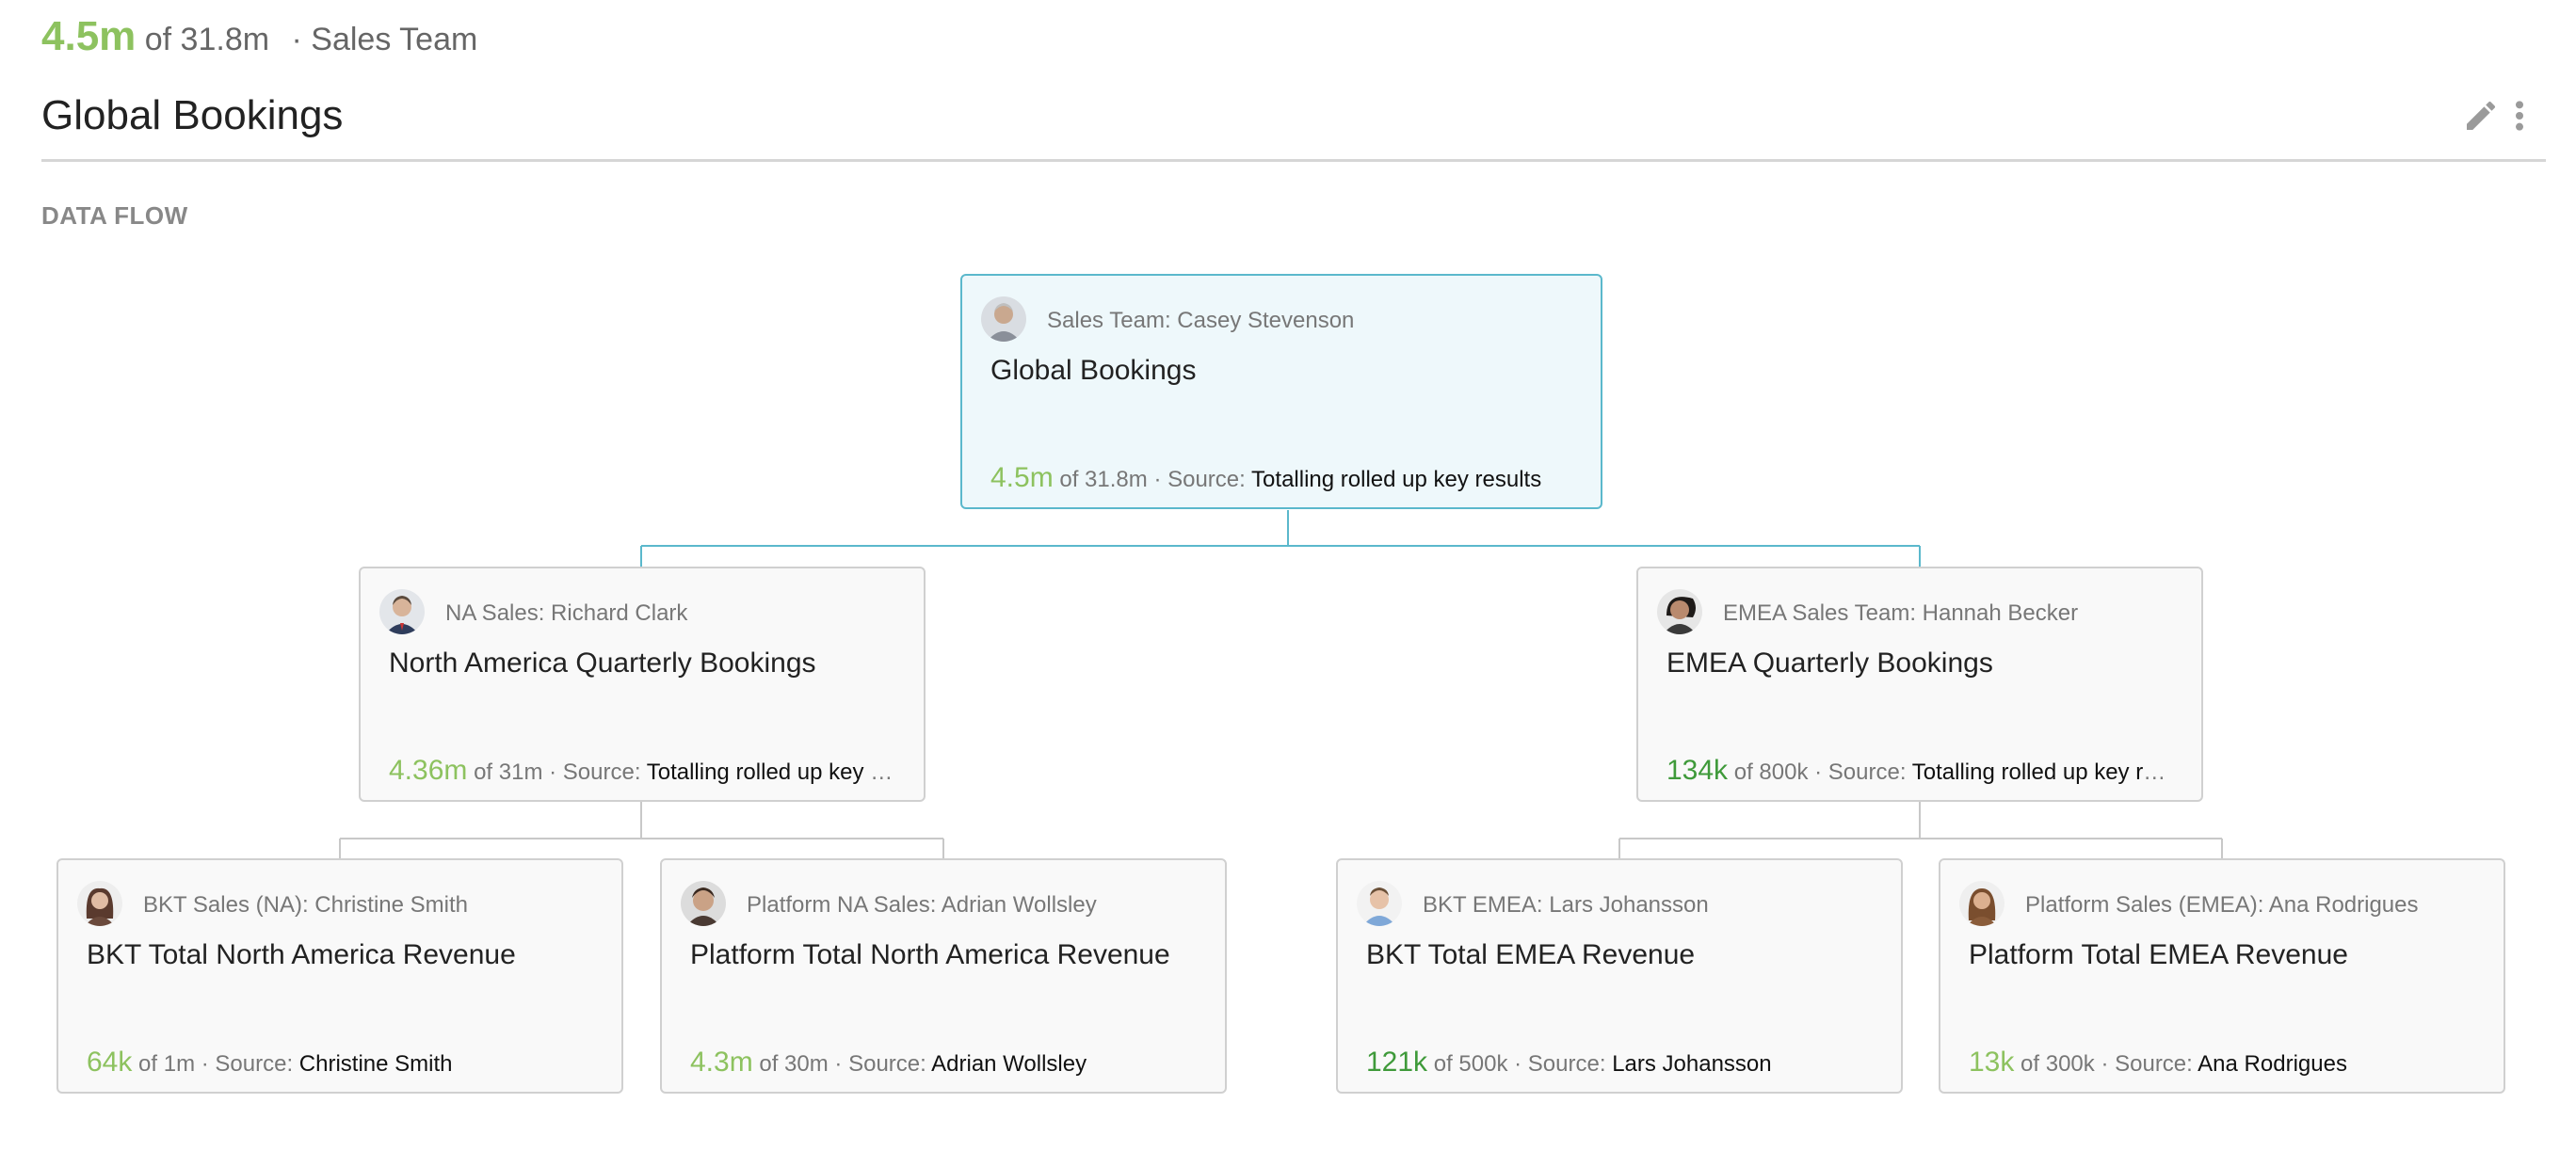  I want to click on node-name: EMEA Quarterly Bookings, so click(1829, 663).